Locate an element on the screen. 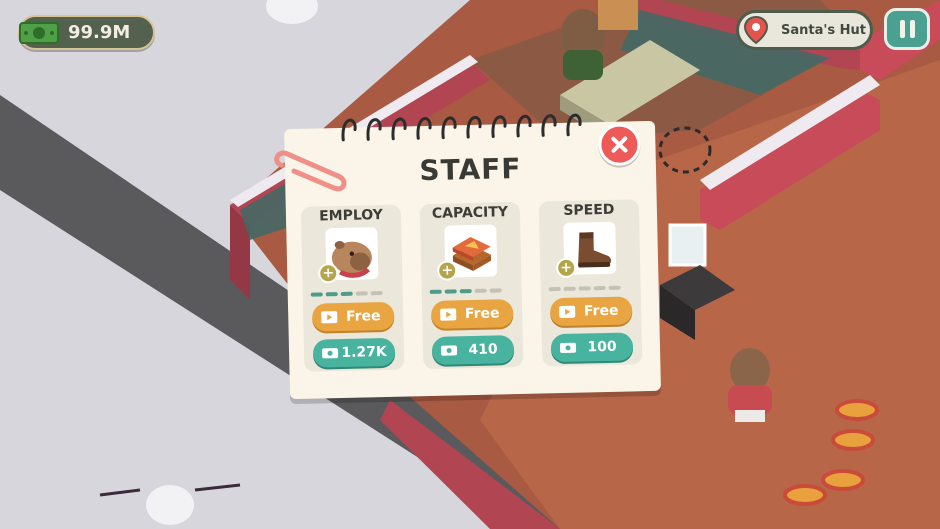 Image resolution: width=940 pixels, height=529 pixels. buy-upgrade-button: 410 is located at coordinates (473, 350).